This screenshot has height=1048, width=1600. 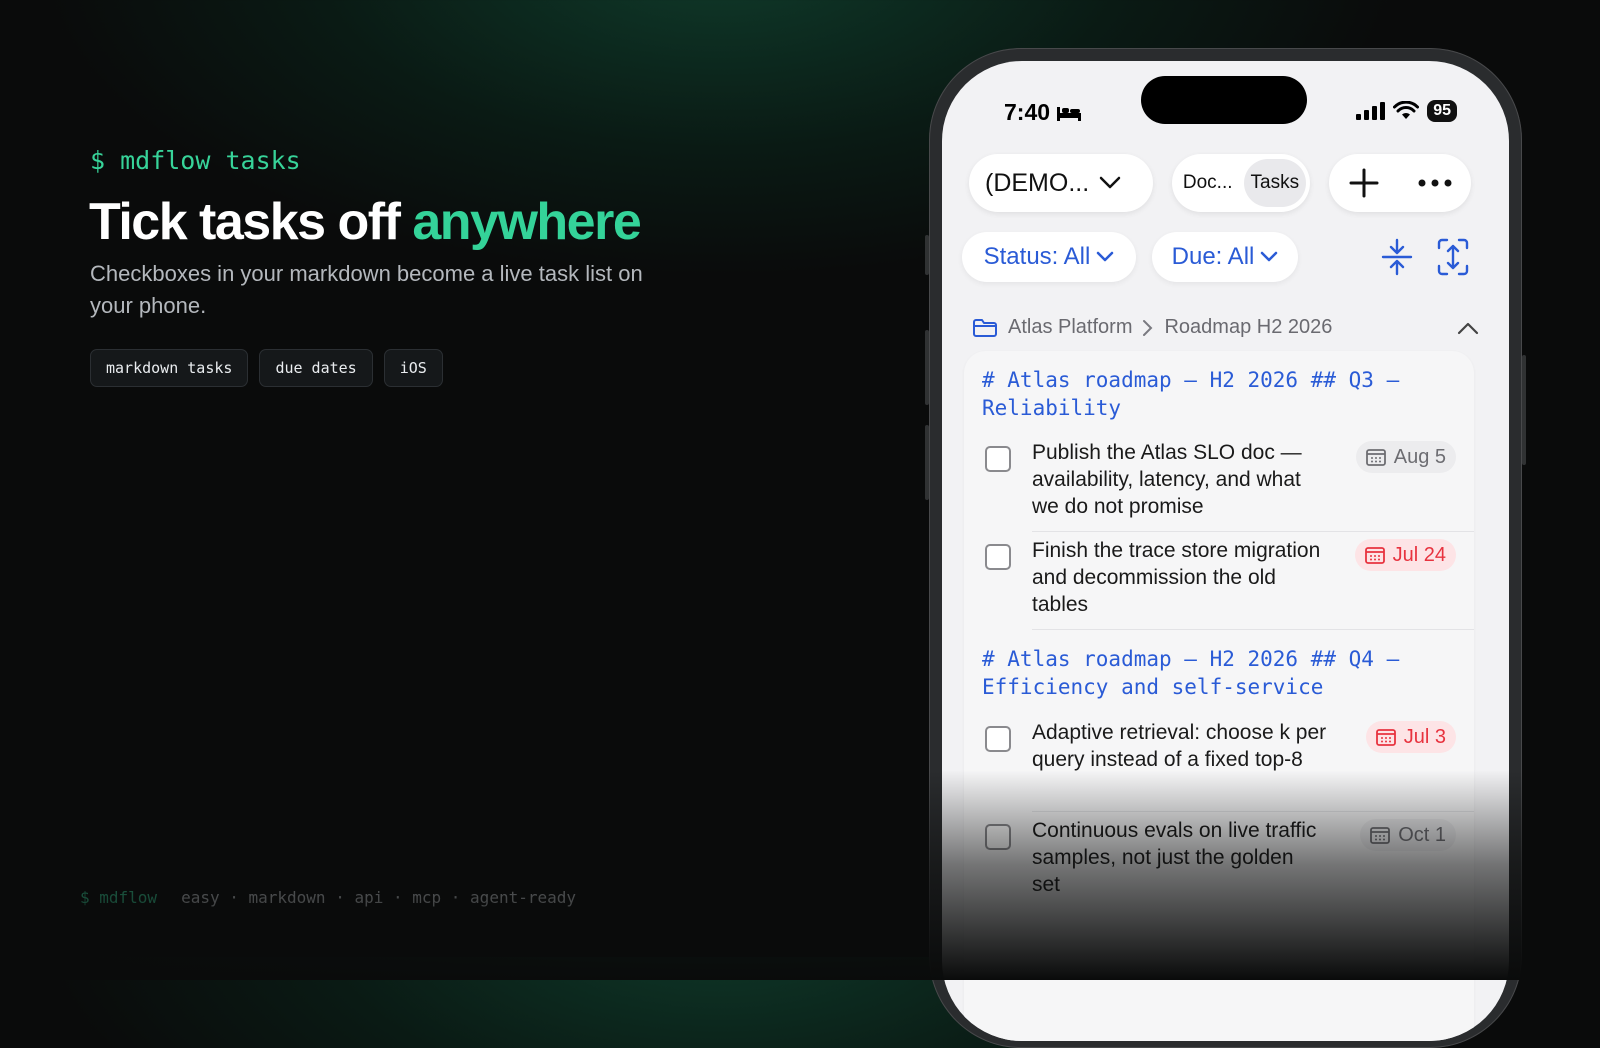 What do you see at coordinates (1435, 183) in the screenshot?
I see `more-icon` at bounding box center [1435, 183].